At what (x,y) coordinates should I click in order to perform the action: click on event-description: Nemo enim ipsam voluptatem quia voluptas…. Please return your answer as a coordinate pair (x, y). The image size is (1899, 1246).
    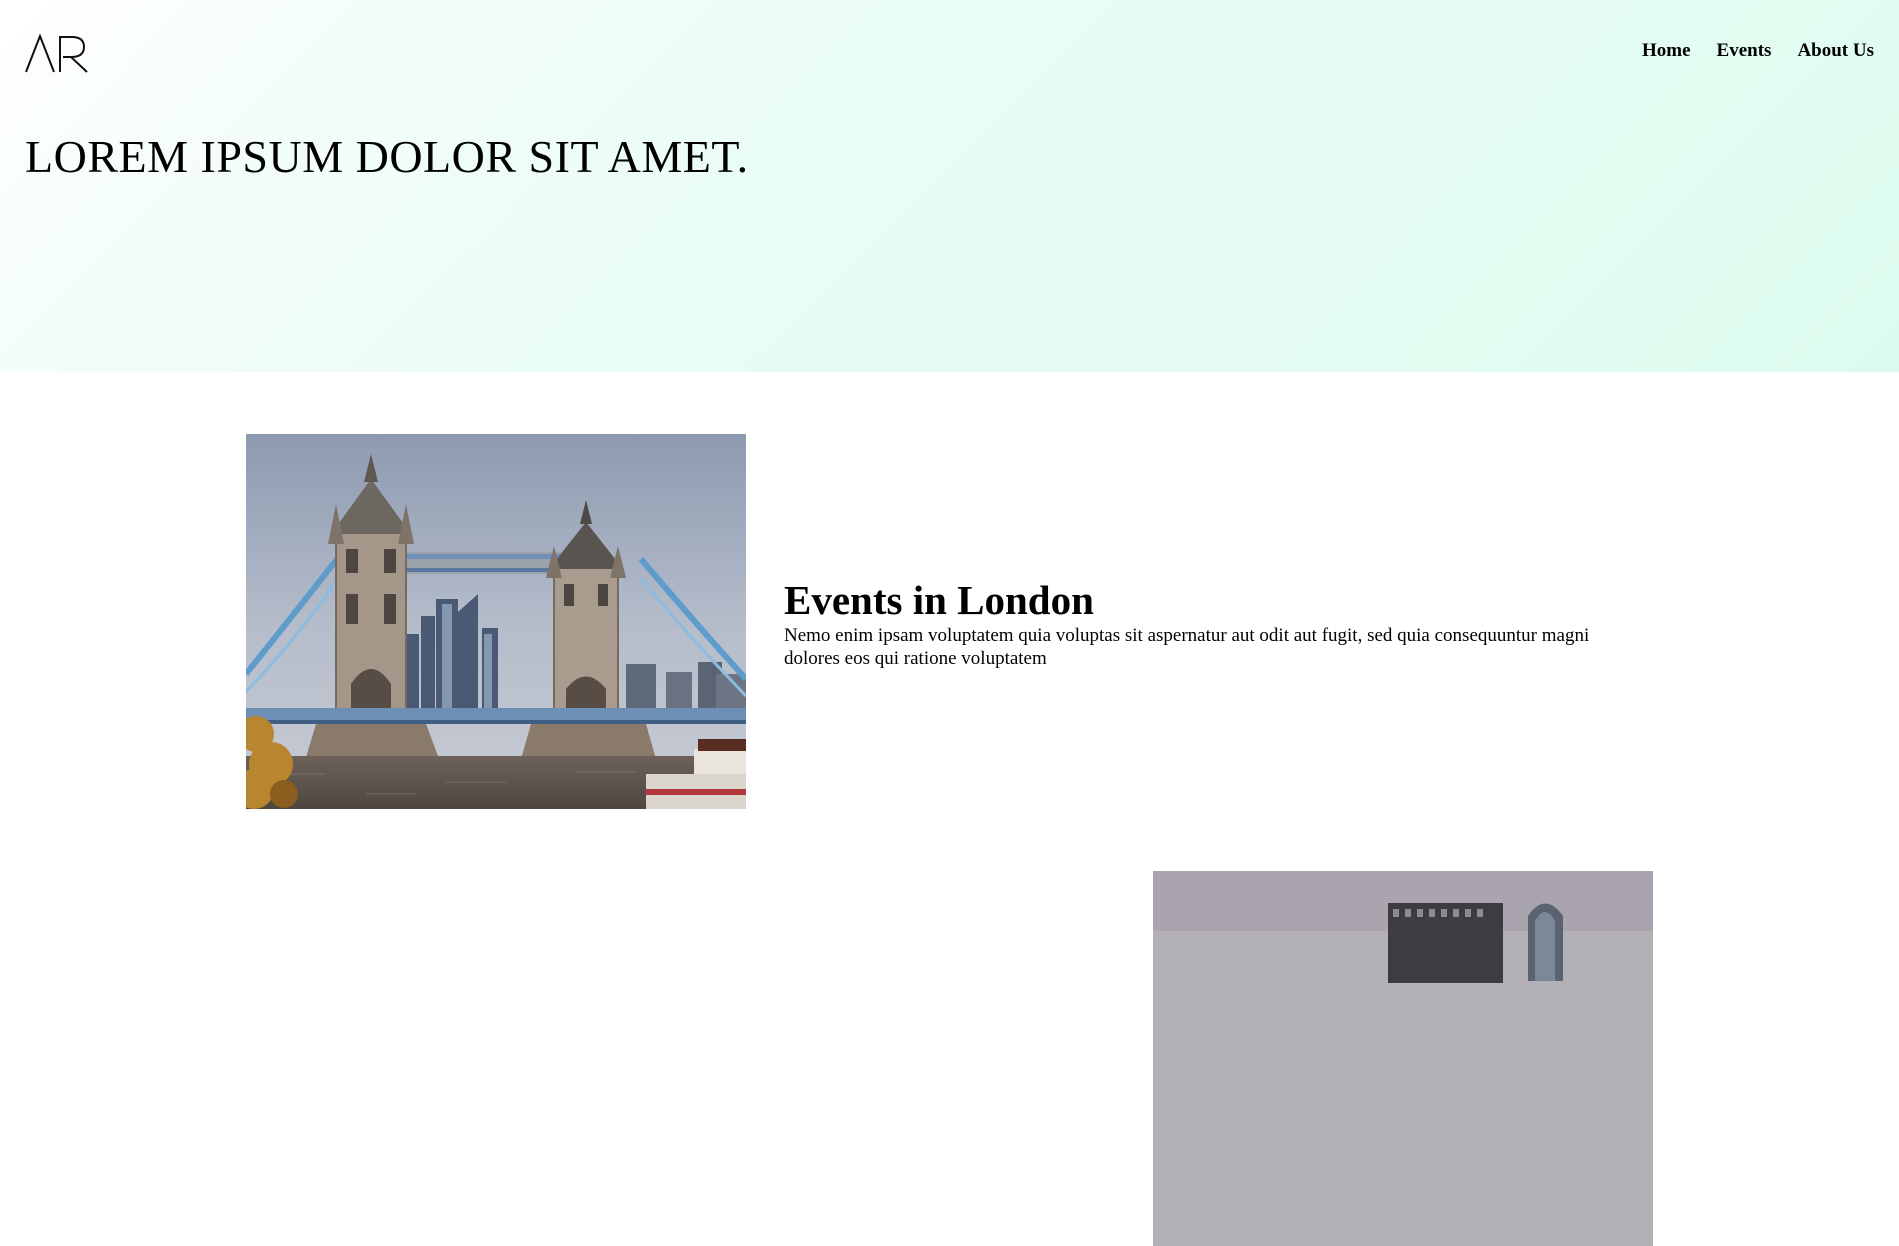
    Looking at the image, I should click on (1187, 647).